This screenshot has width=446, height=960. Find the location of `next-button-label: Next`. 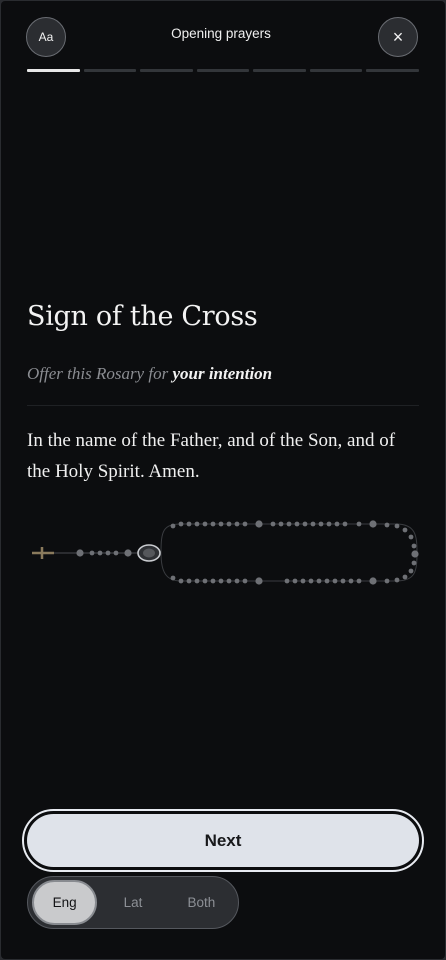

next-button-label: Next is located at coordinates (223, 840).